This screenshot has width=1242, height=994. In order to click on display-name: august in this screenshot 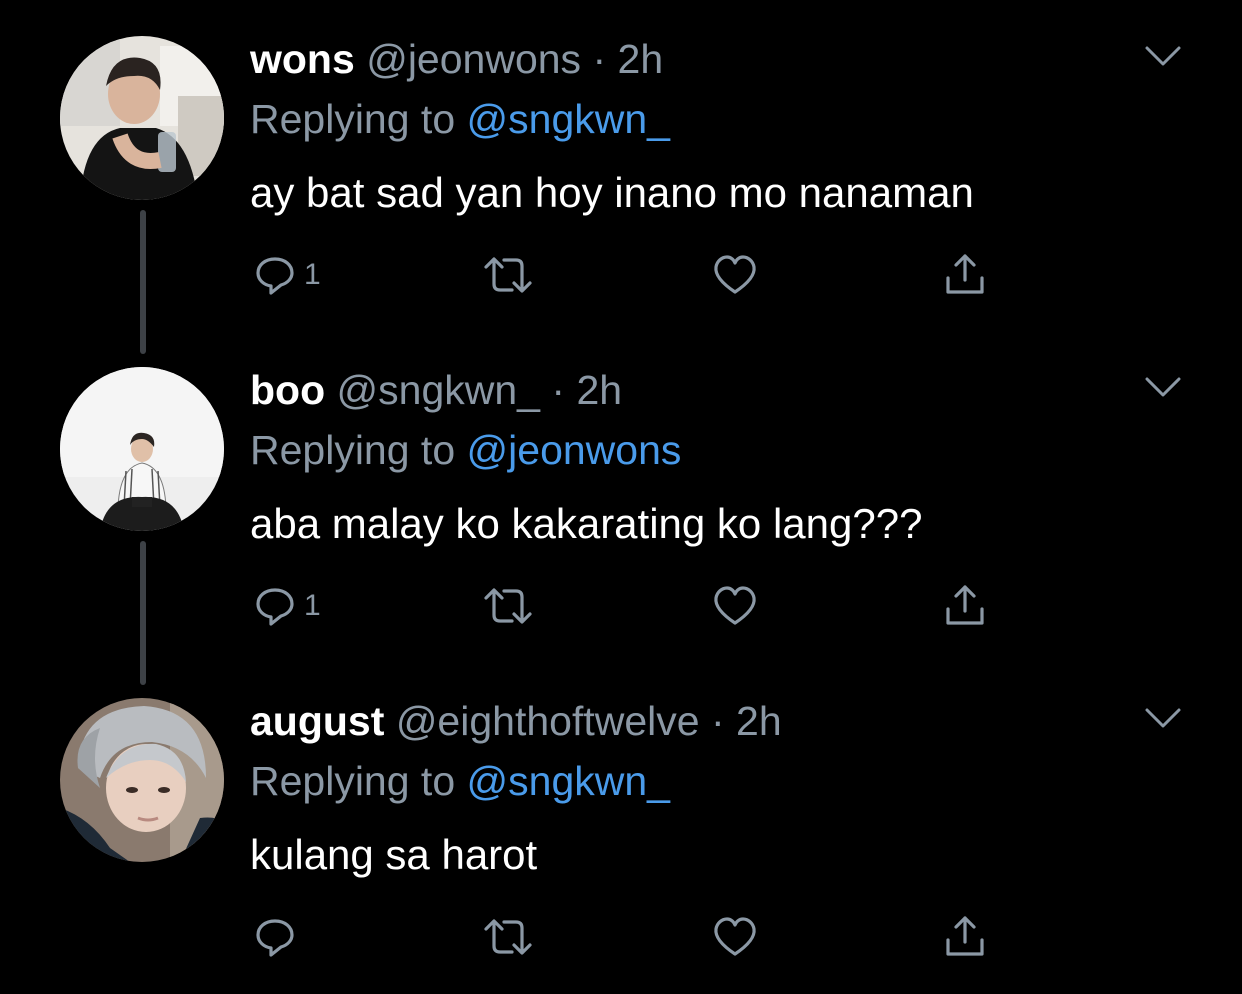, I will do `click(317, 721)`.